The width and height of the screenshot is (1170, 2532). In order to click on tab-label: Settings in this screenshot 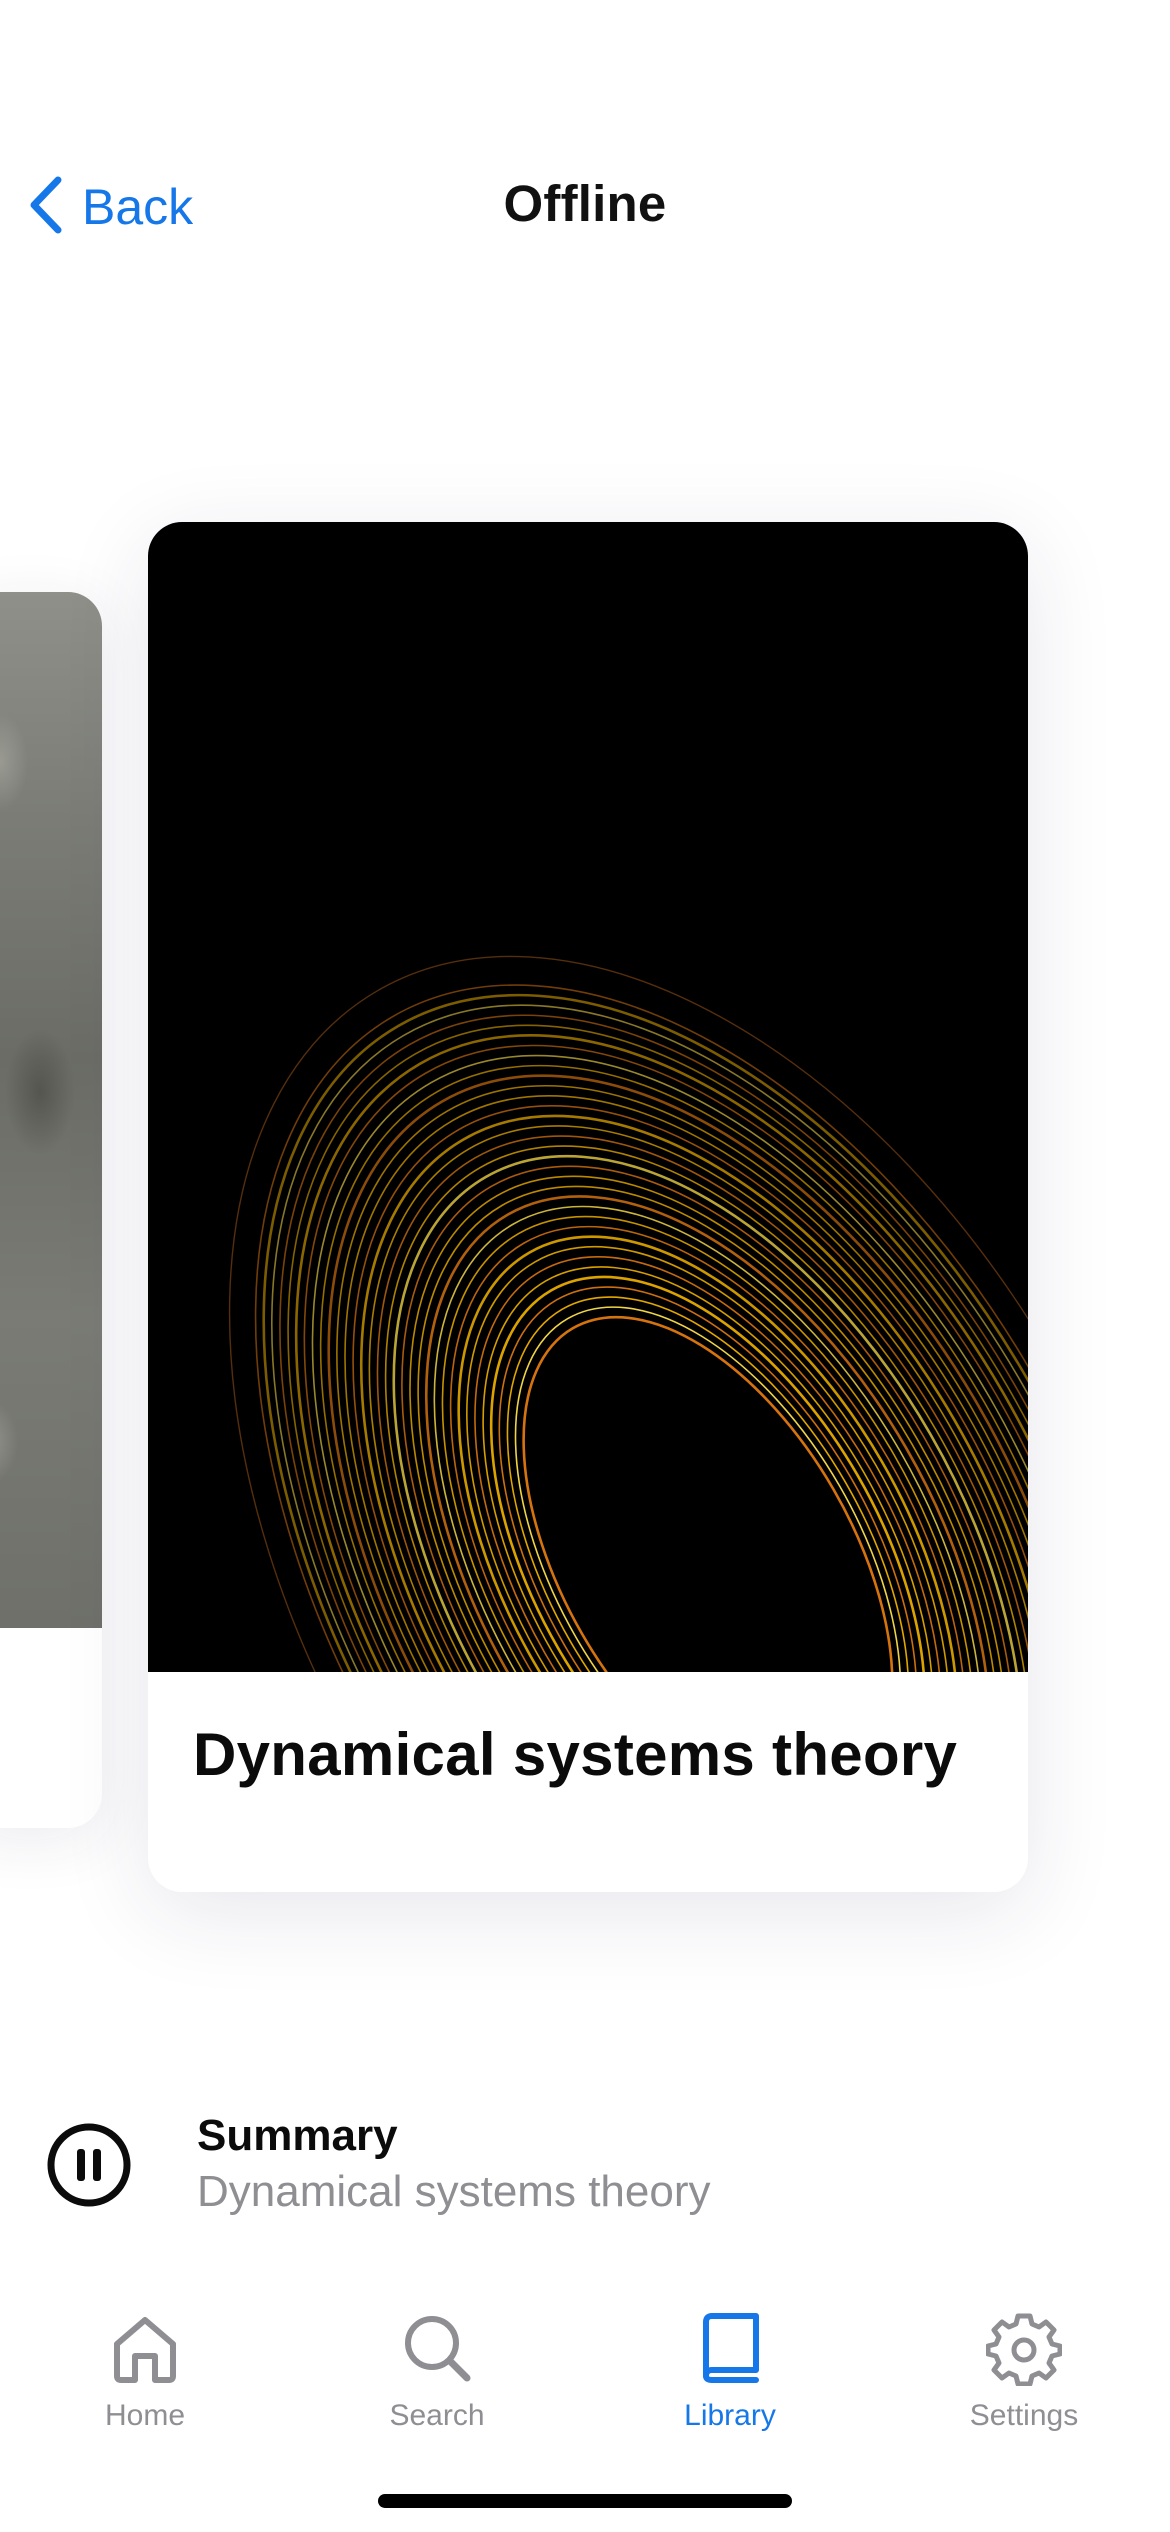, I will do `click(1024, 2415)`.